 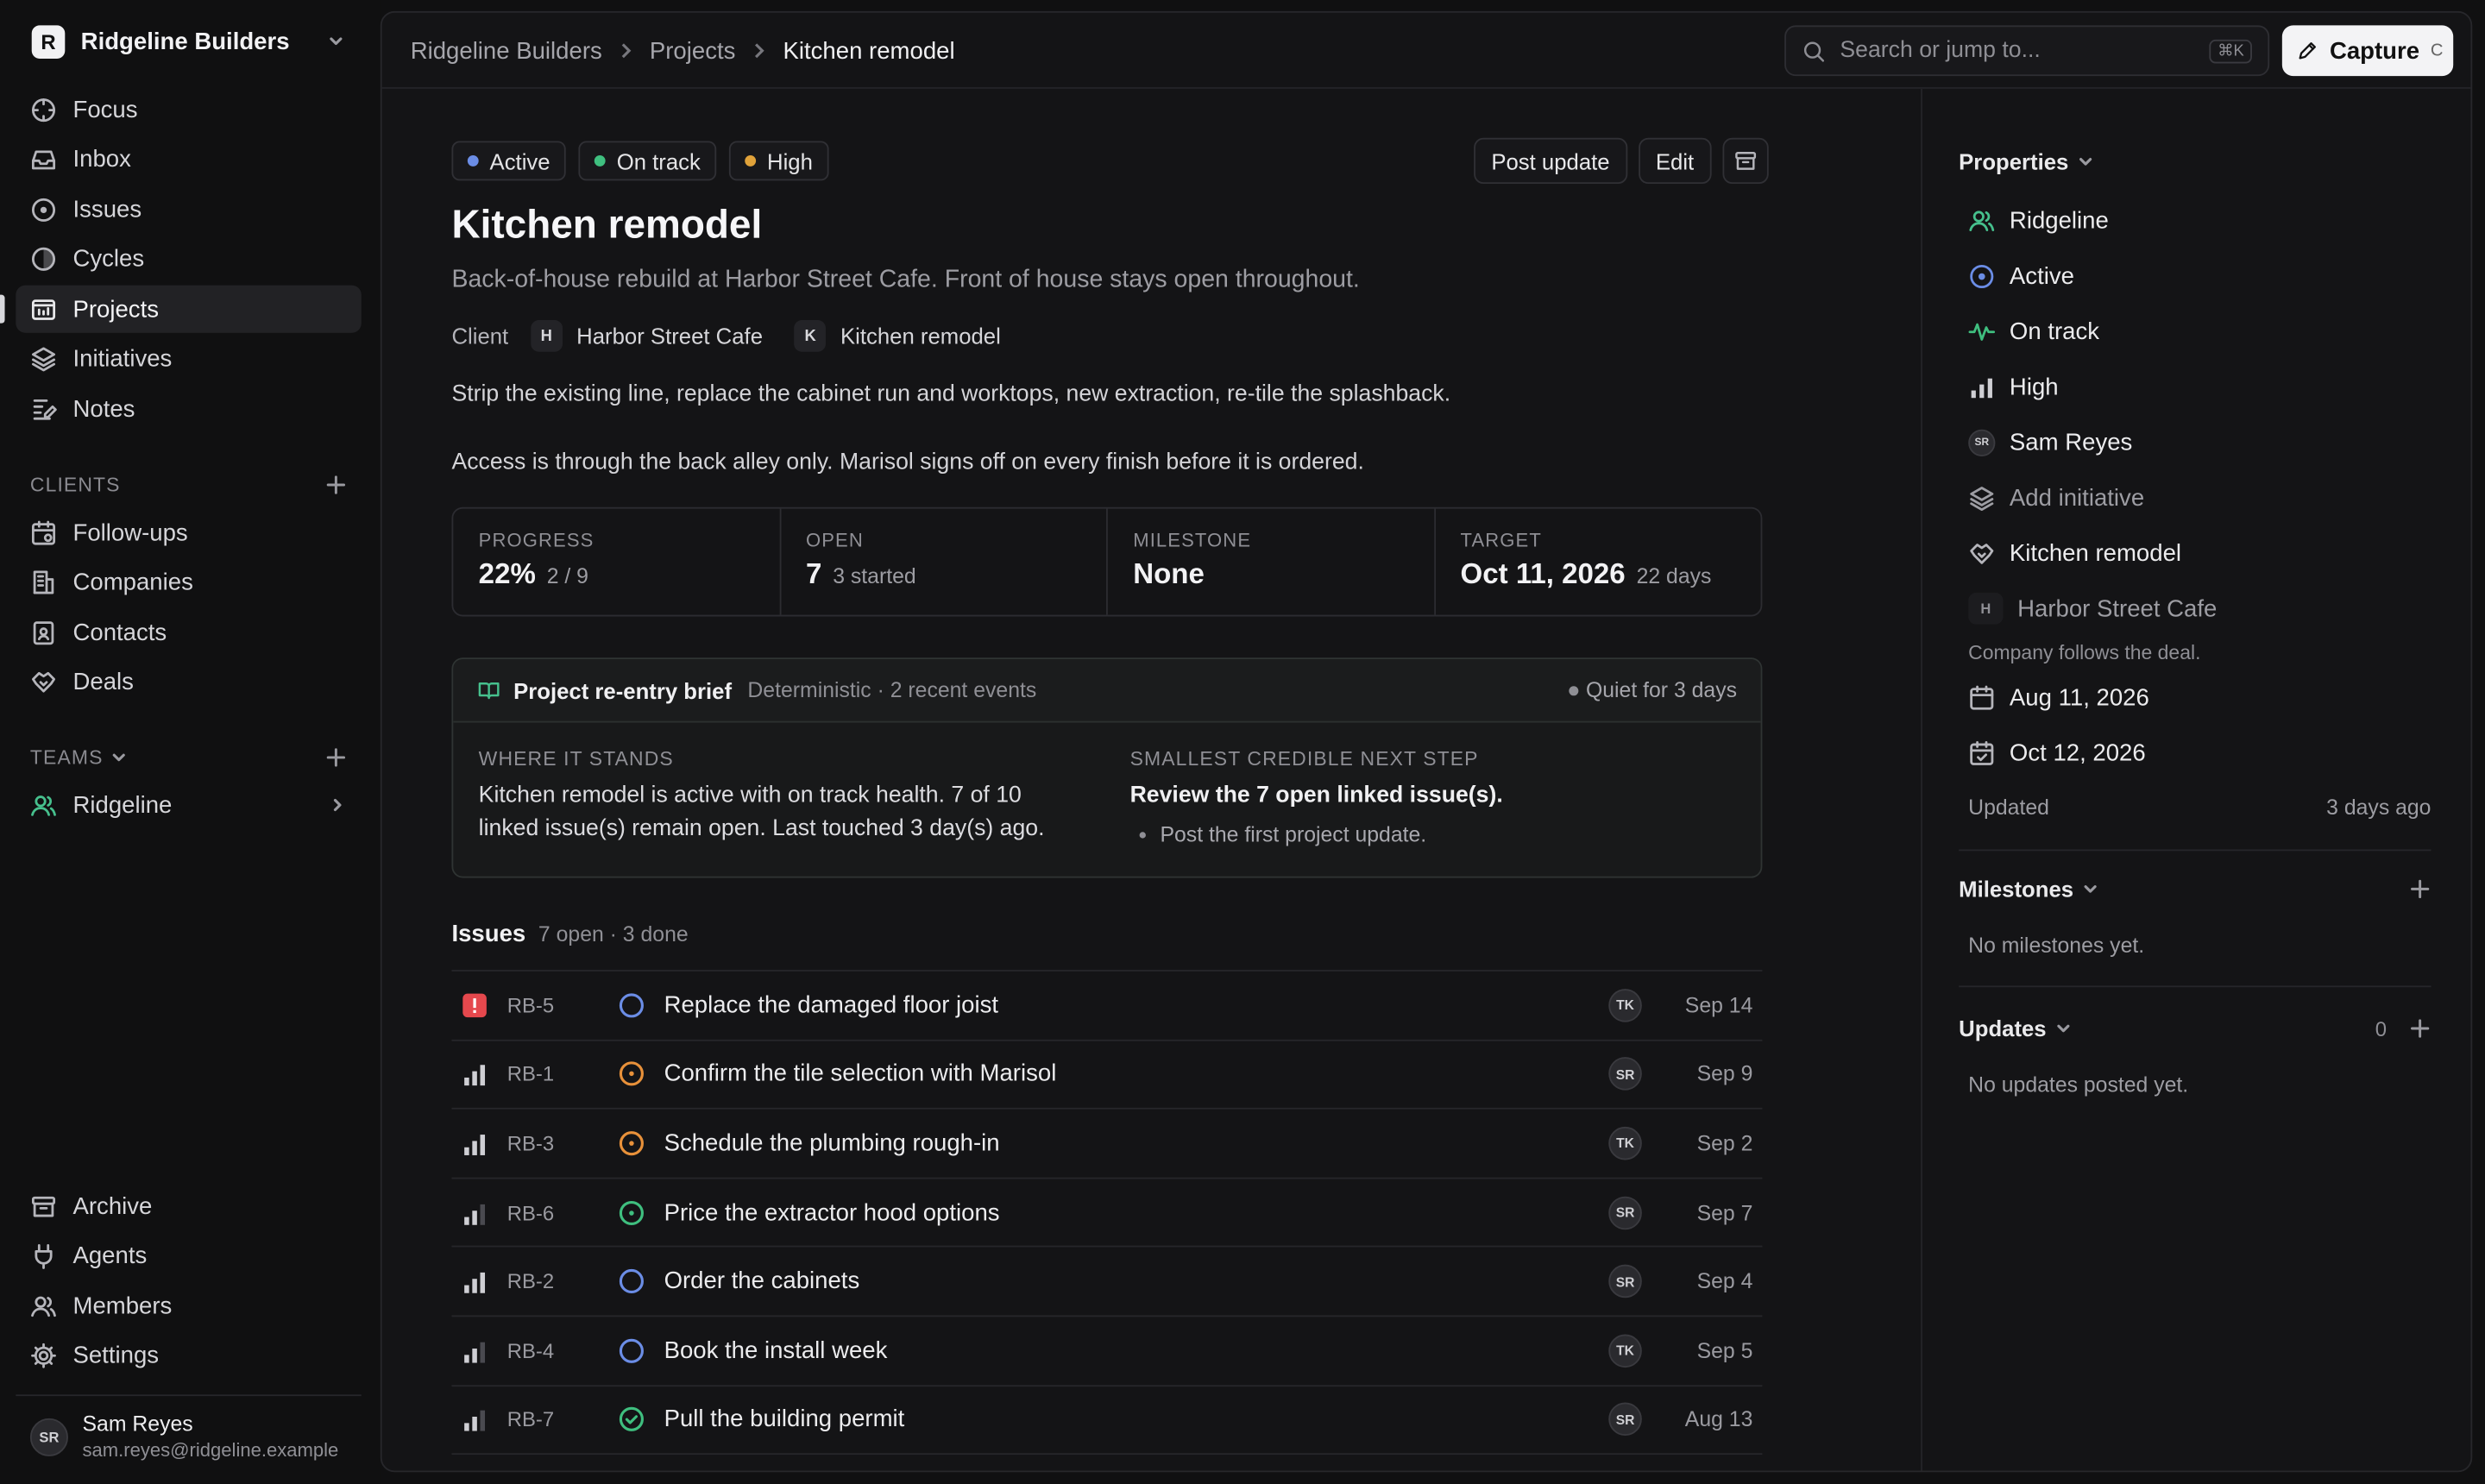 I want to click on nav-item-settings: Settings, so click(x=188, y=1356).